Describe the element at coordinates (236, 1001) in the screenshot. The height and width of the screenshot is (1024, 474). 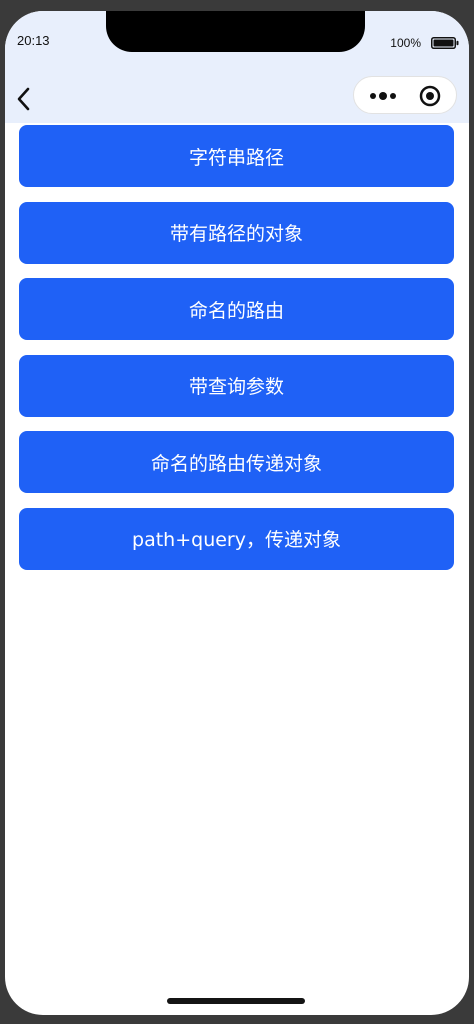
I see `home-indicator` at that location.